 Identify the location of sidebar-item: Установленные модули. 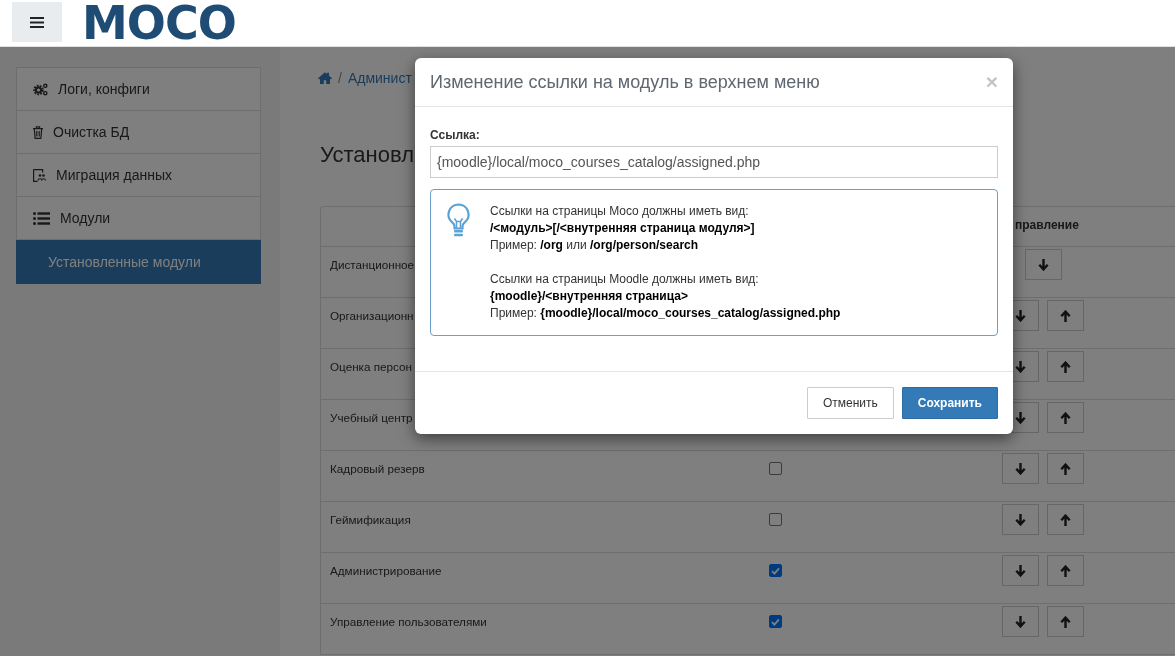
(138, 262).